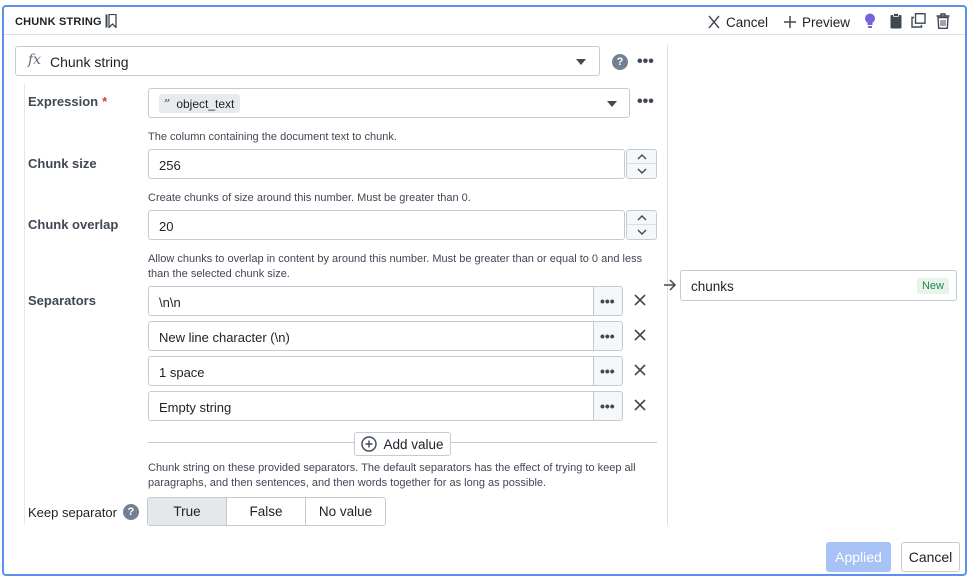 This screenshot has width=971, height=580. I want to click on function-icon: fx, so click(35, 60).